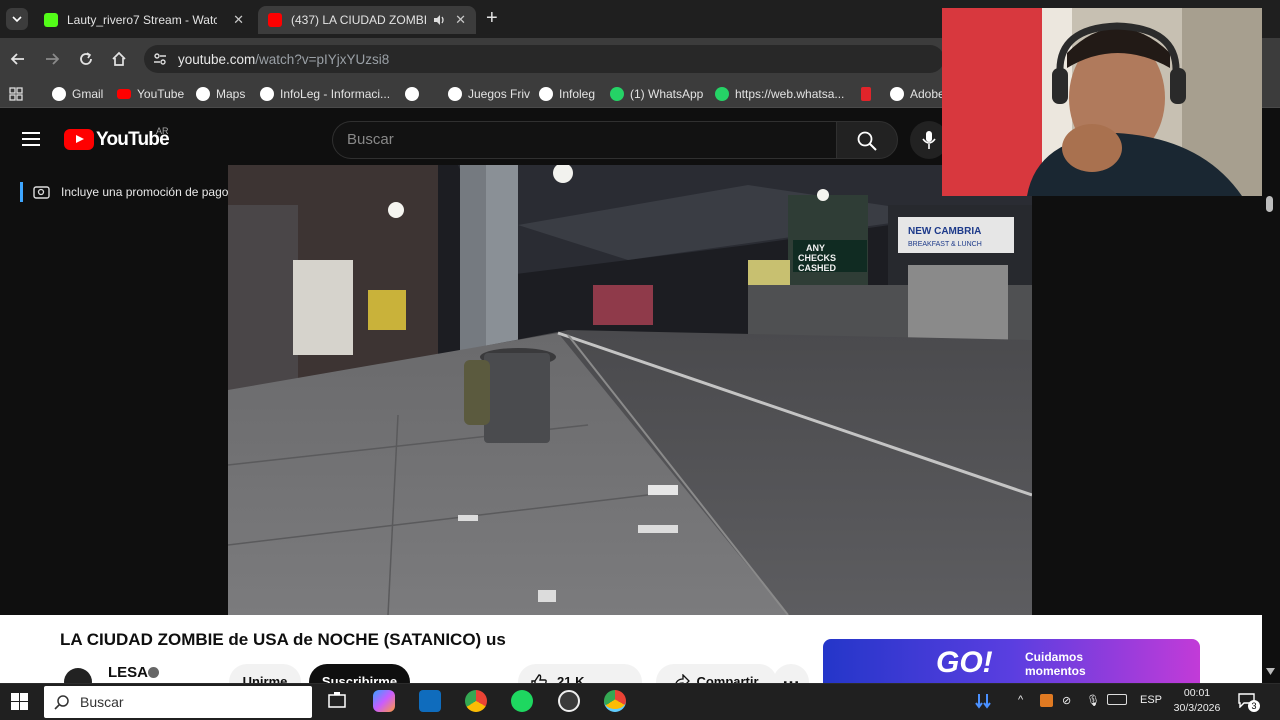  What do you see at coordinates (160, 59) in the screenshot?
I see `site-info-icon` at bounding box center [160, 59].